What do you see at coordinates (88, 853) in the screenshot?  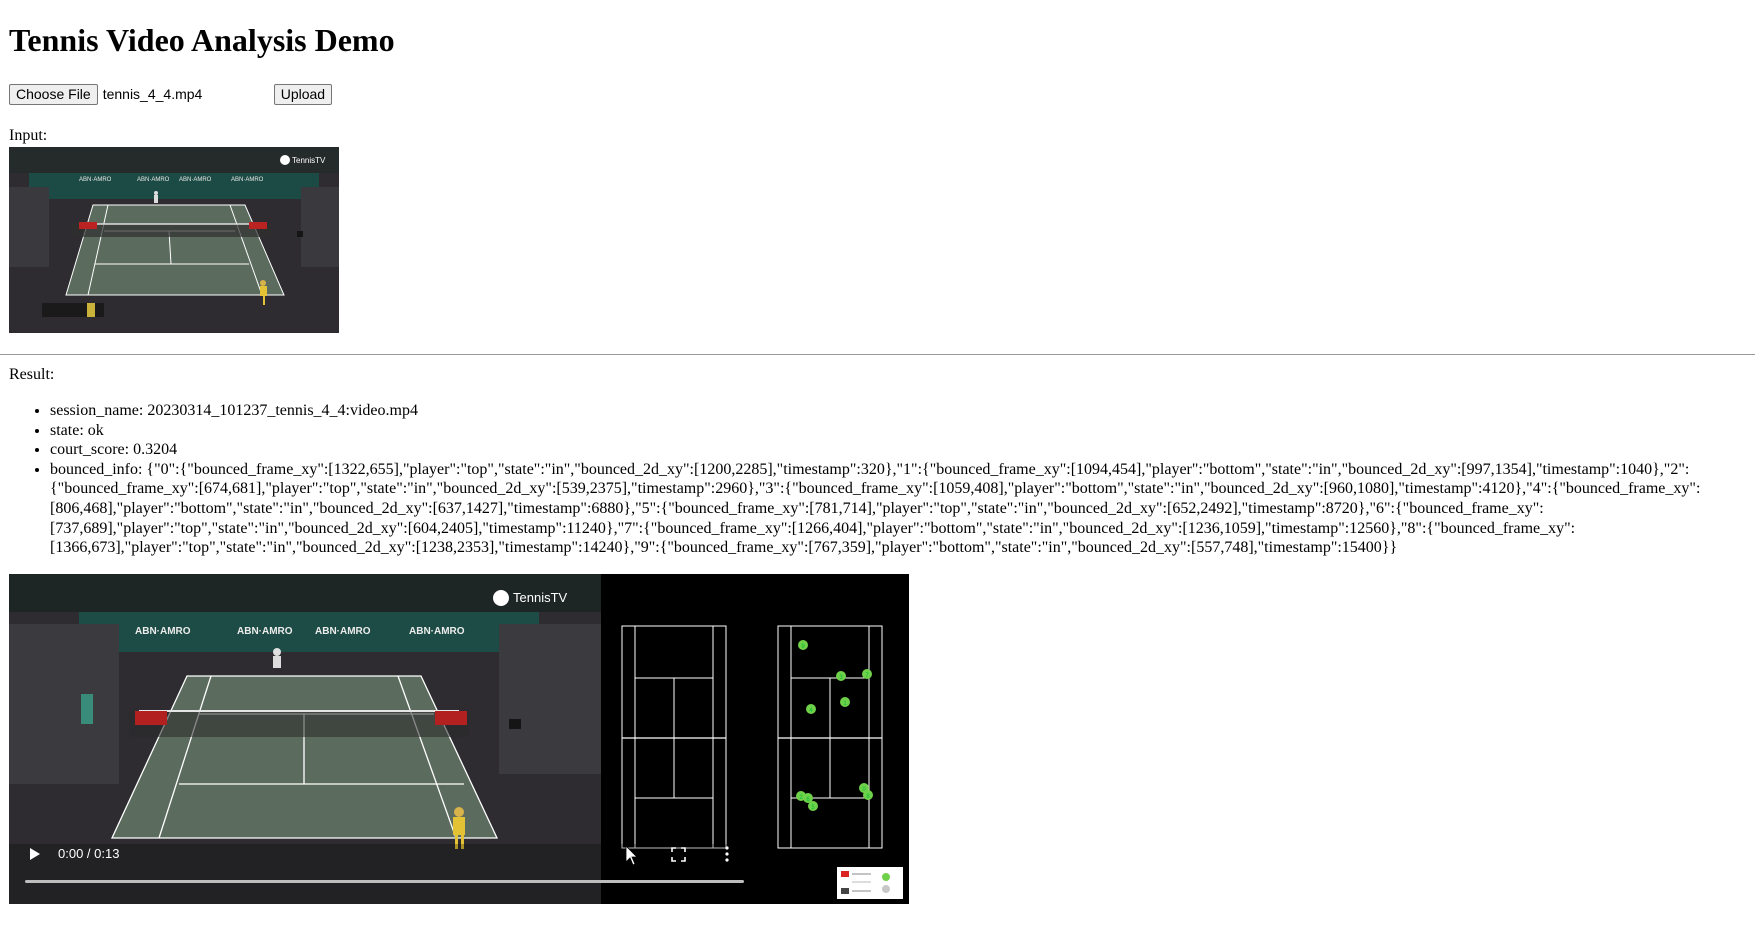 I see `video-time-display: 0:00 / 0:13` at bounding box center [88, 853].